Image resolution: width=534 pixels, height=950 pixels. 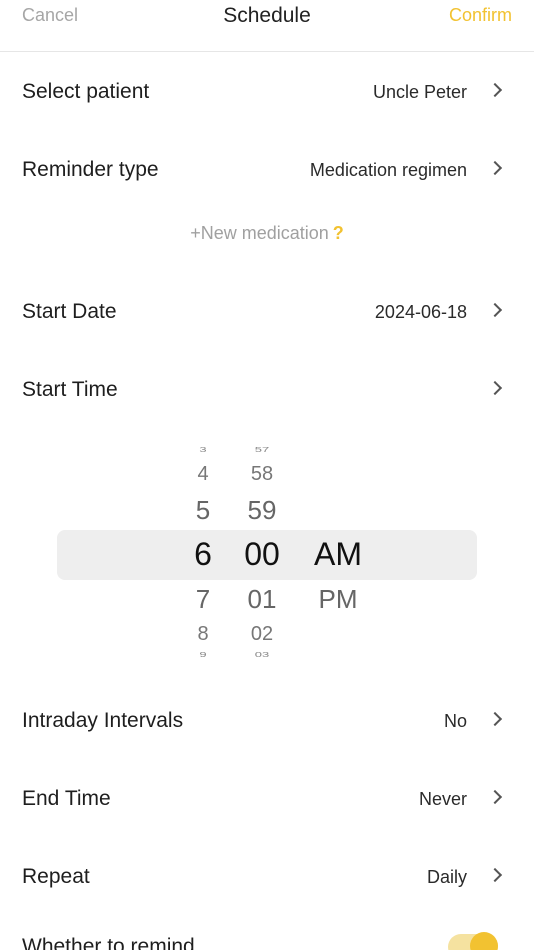 I want to click on picker-minute-option: 57, so click(x=262, y=449).